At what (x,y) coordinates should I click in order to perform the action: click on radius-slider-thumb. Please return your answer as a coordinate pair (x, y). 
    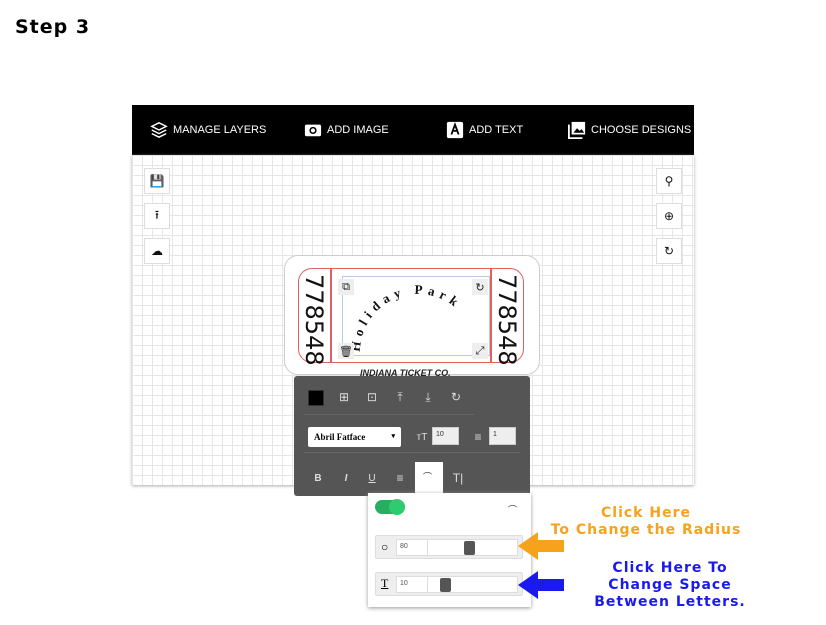
    Looking at the image, I should click on (469, 548).